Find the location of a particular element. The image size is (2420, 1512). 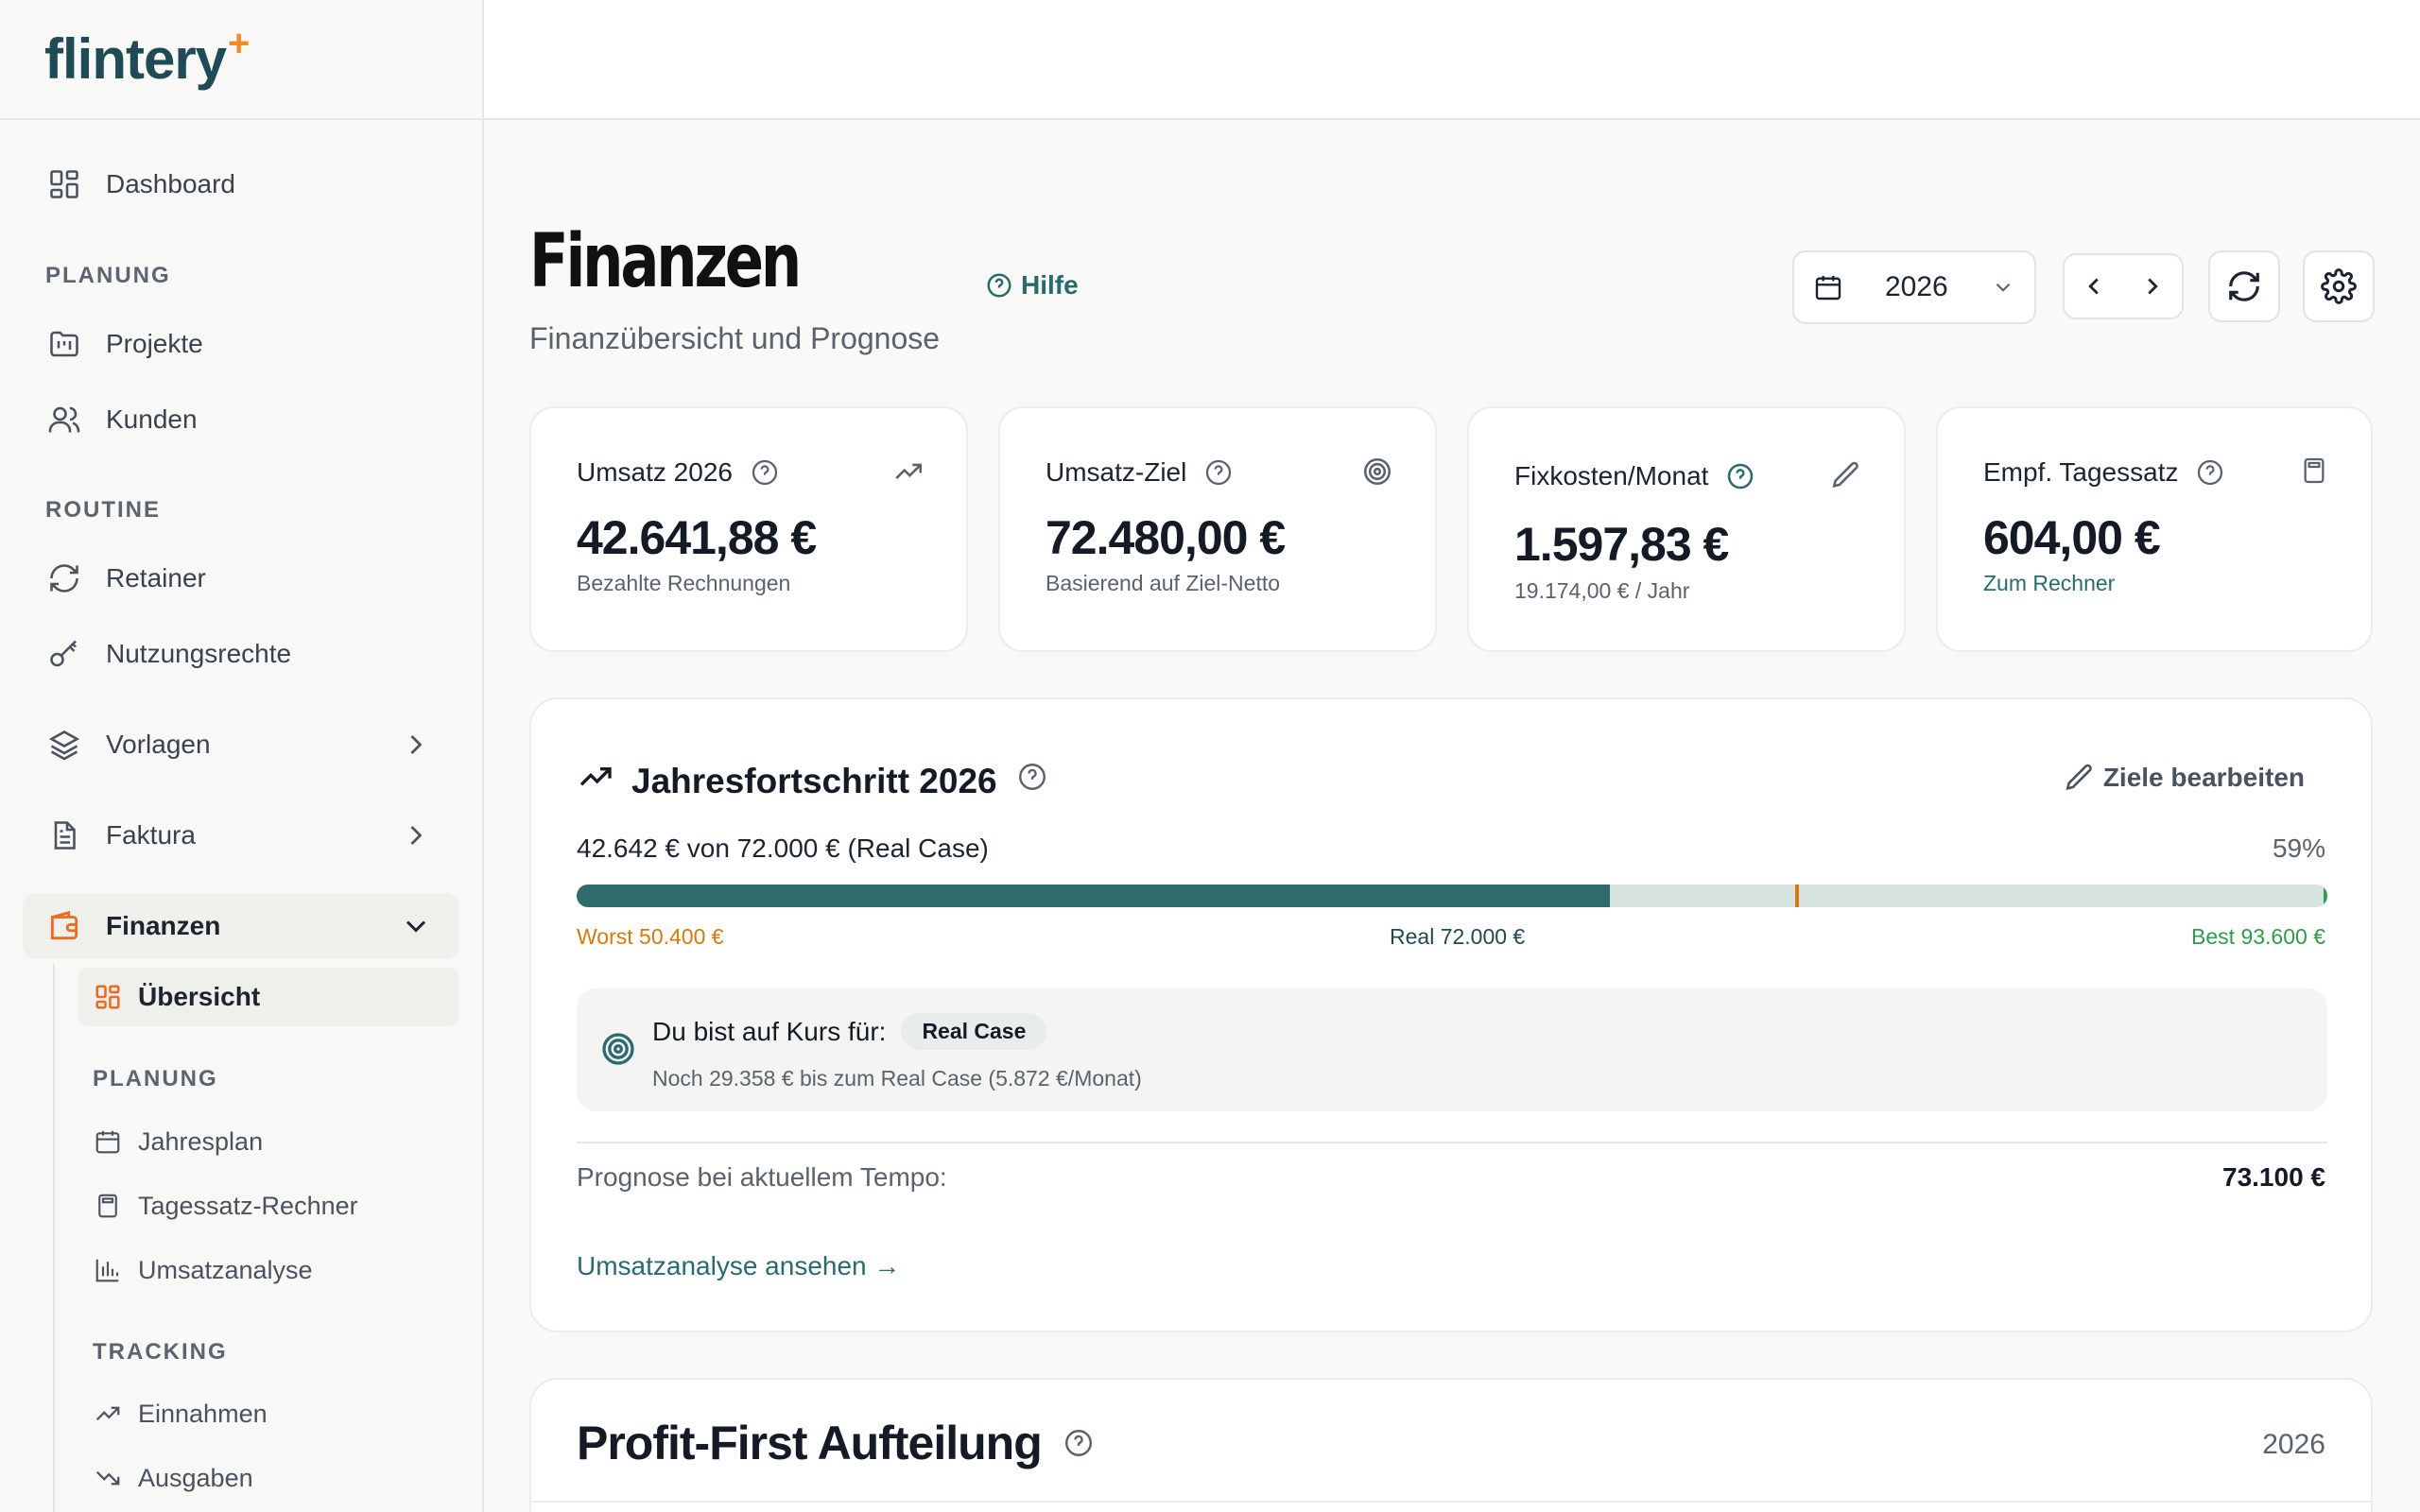

settings-button is located at coordinates (2339, 286).